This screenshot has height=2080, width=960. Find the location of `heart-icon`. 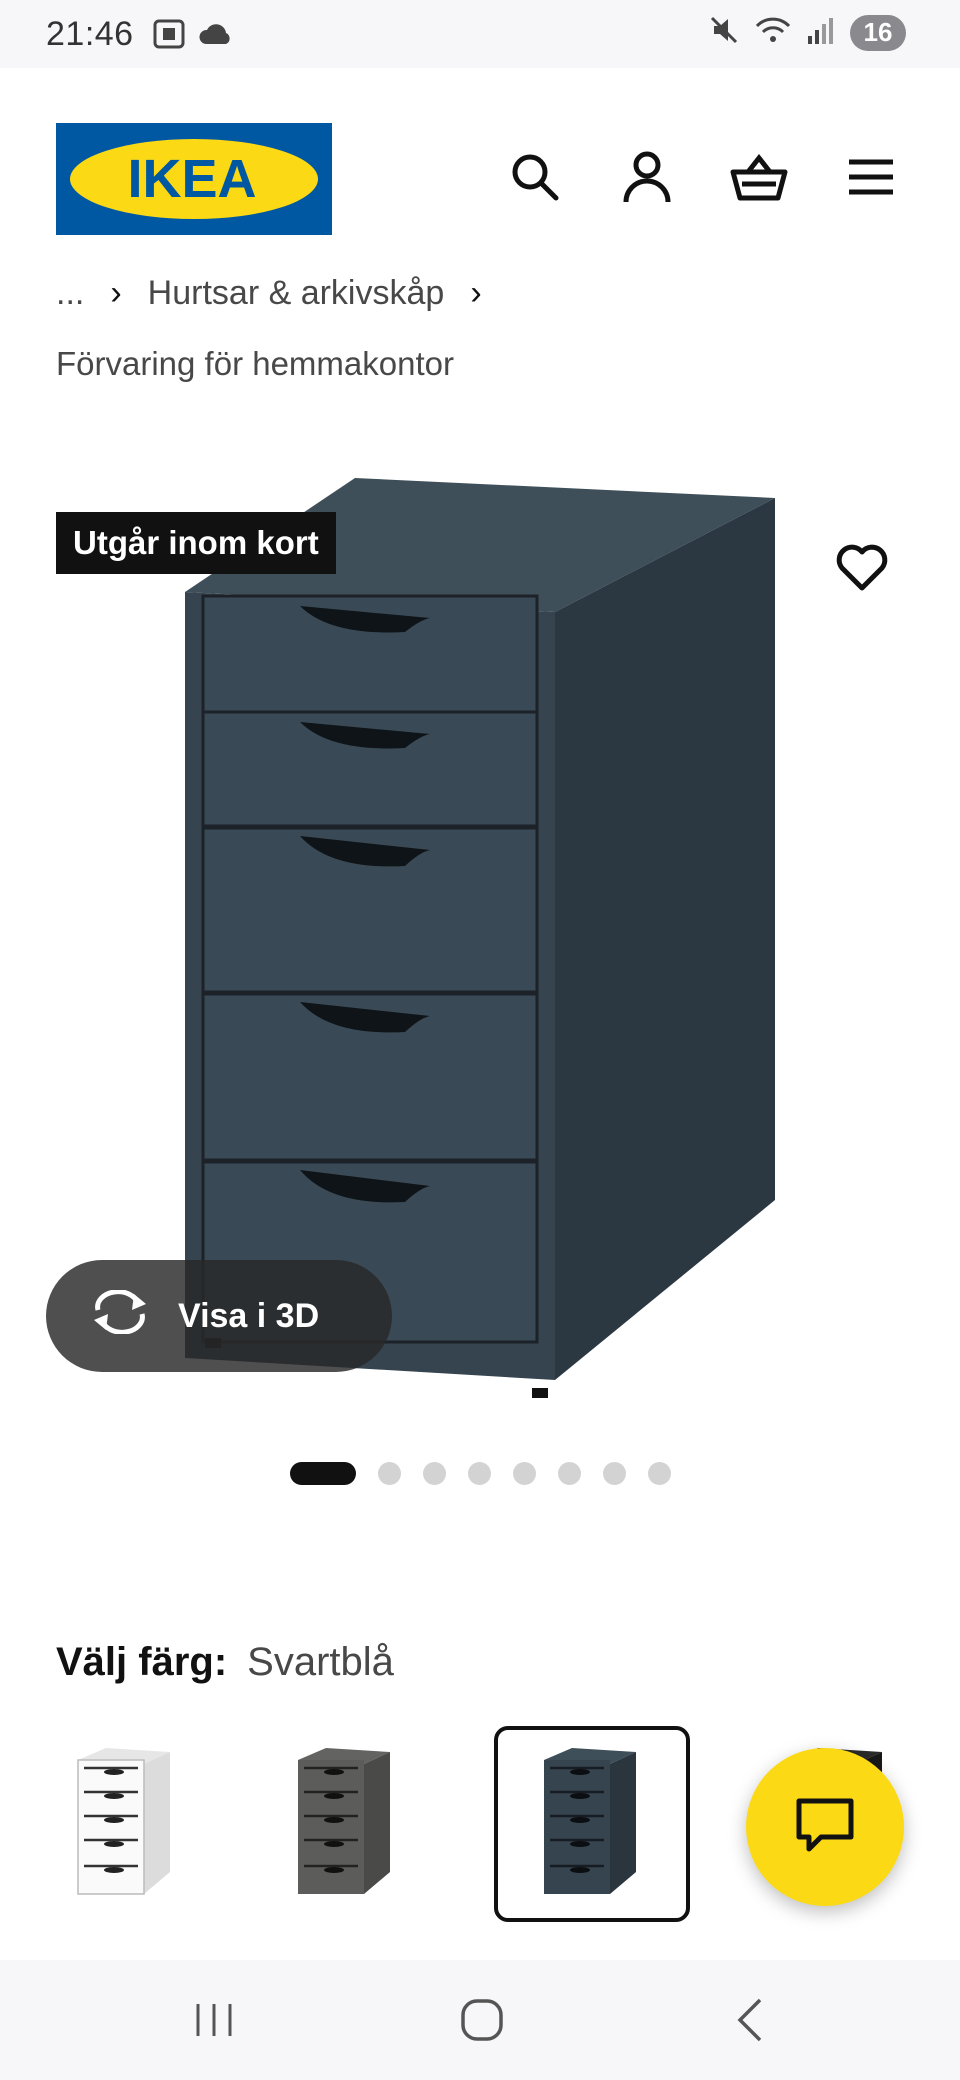

heart-icon is located at coordinates (862, 568).